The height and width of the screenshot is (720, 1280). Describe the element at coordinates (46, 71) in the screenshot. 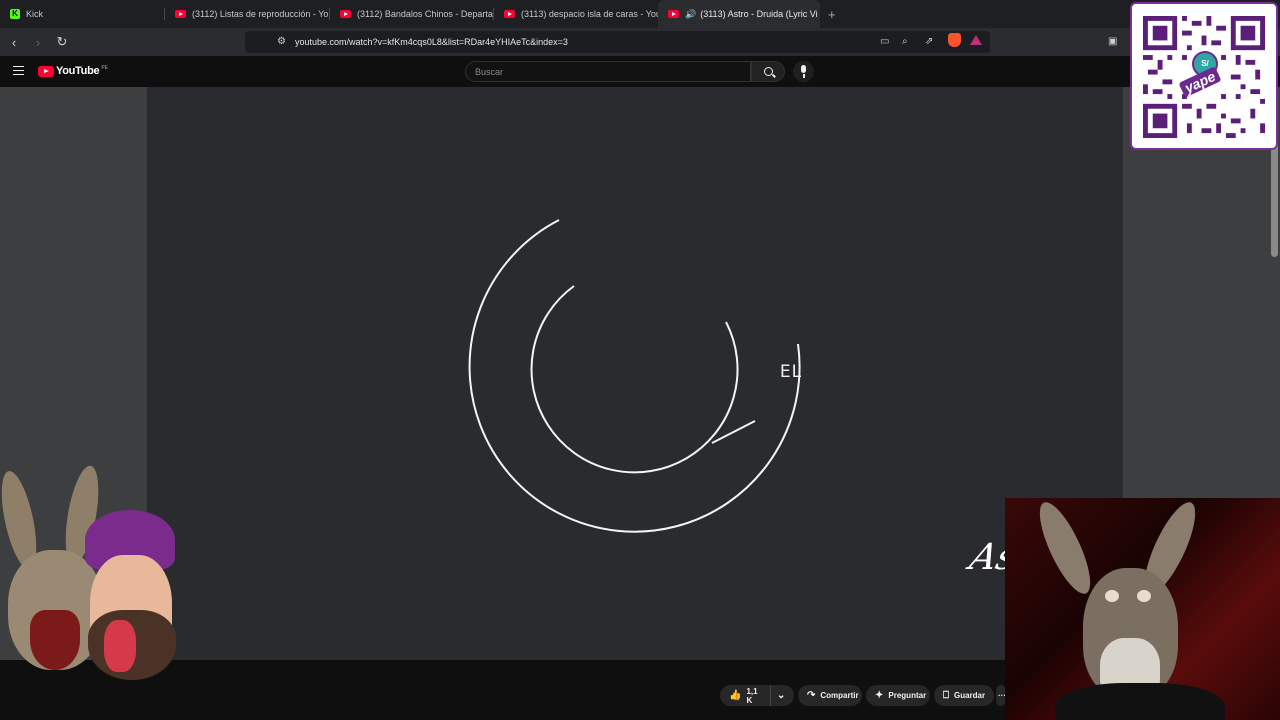

I see `youtube-play-icon` at that location.